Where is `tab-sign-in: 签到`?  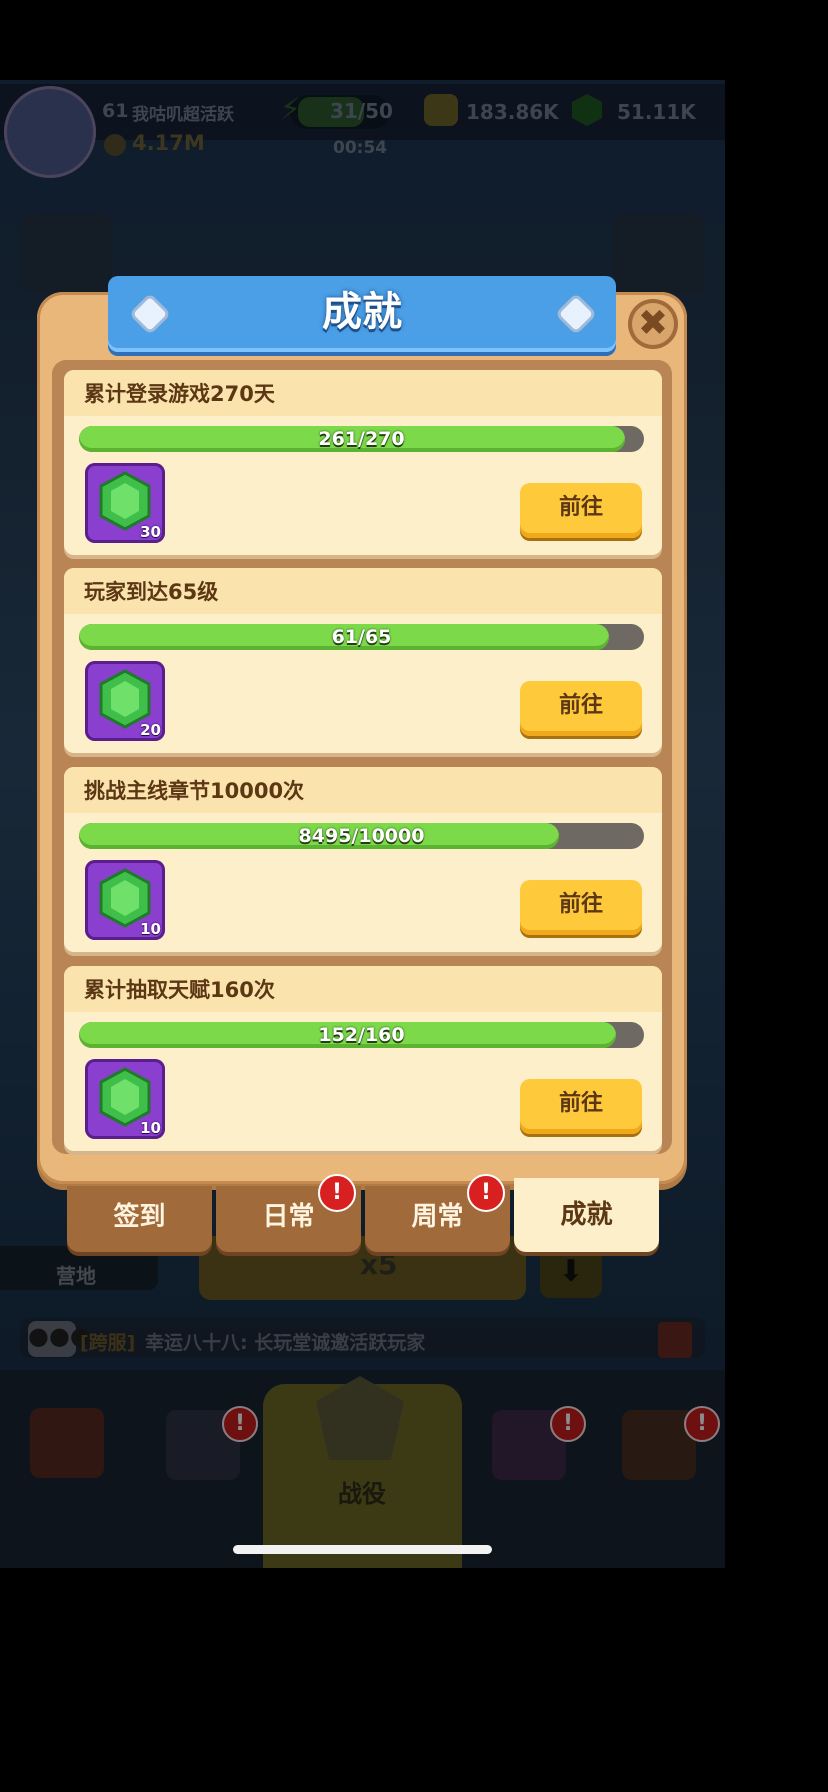
tab-sign-in: 签到 is located at coordinates (139, 1219).